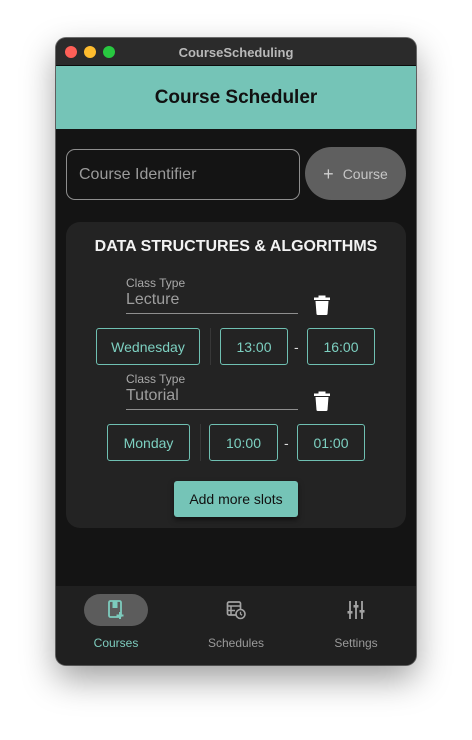 The width and height of the screenshot is (472, 740). Describe the element at coordinates (236, 610) in the screenshot. I see `schedules-icon` at that location.